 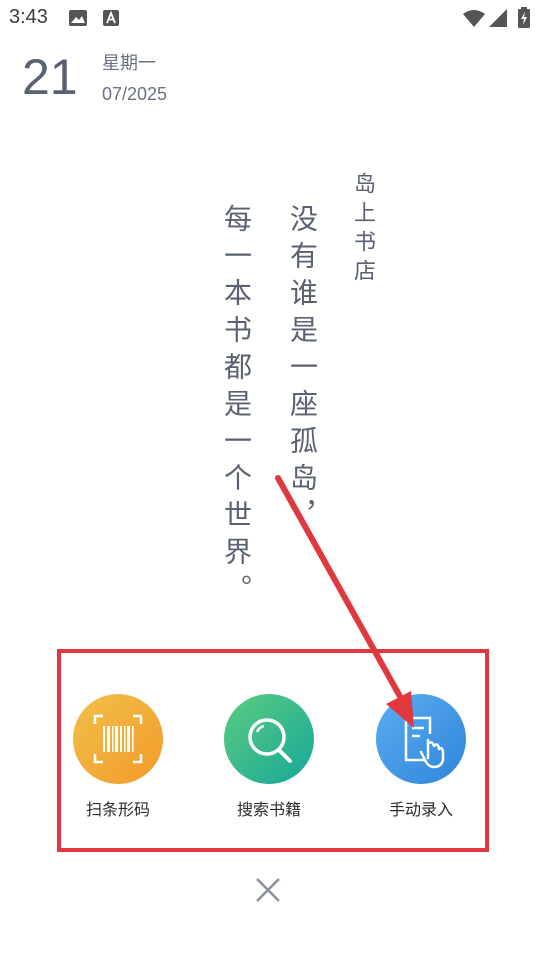 I want to click on search-books-label: 搜索书籍, so click(x=268, y=809).